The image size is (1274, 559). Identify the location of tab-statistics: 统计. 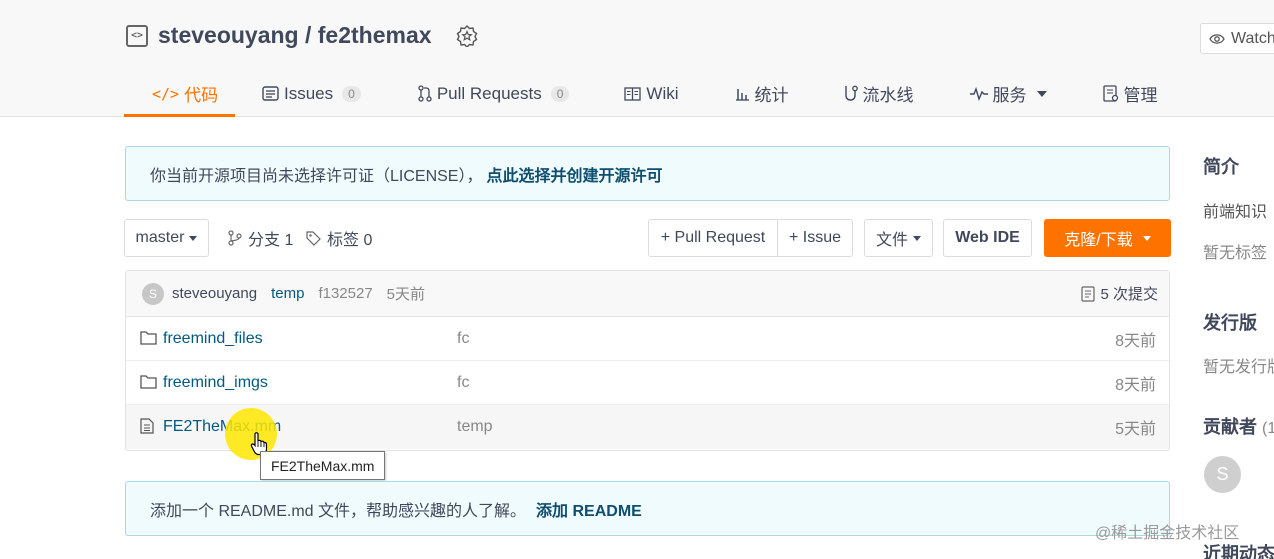
(762, 93).